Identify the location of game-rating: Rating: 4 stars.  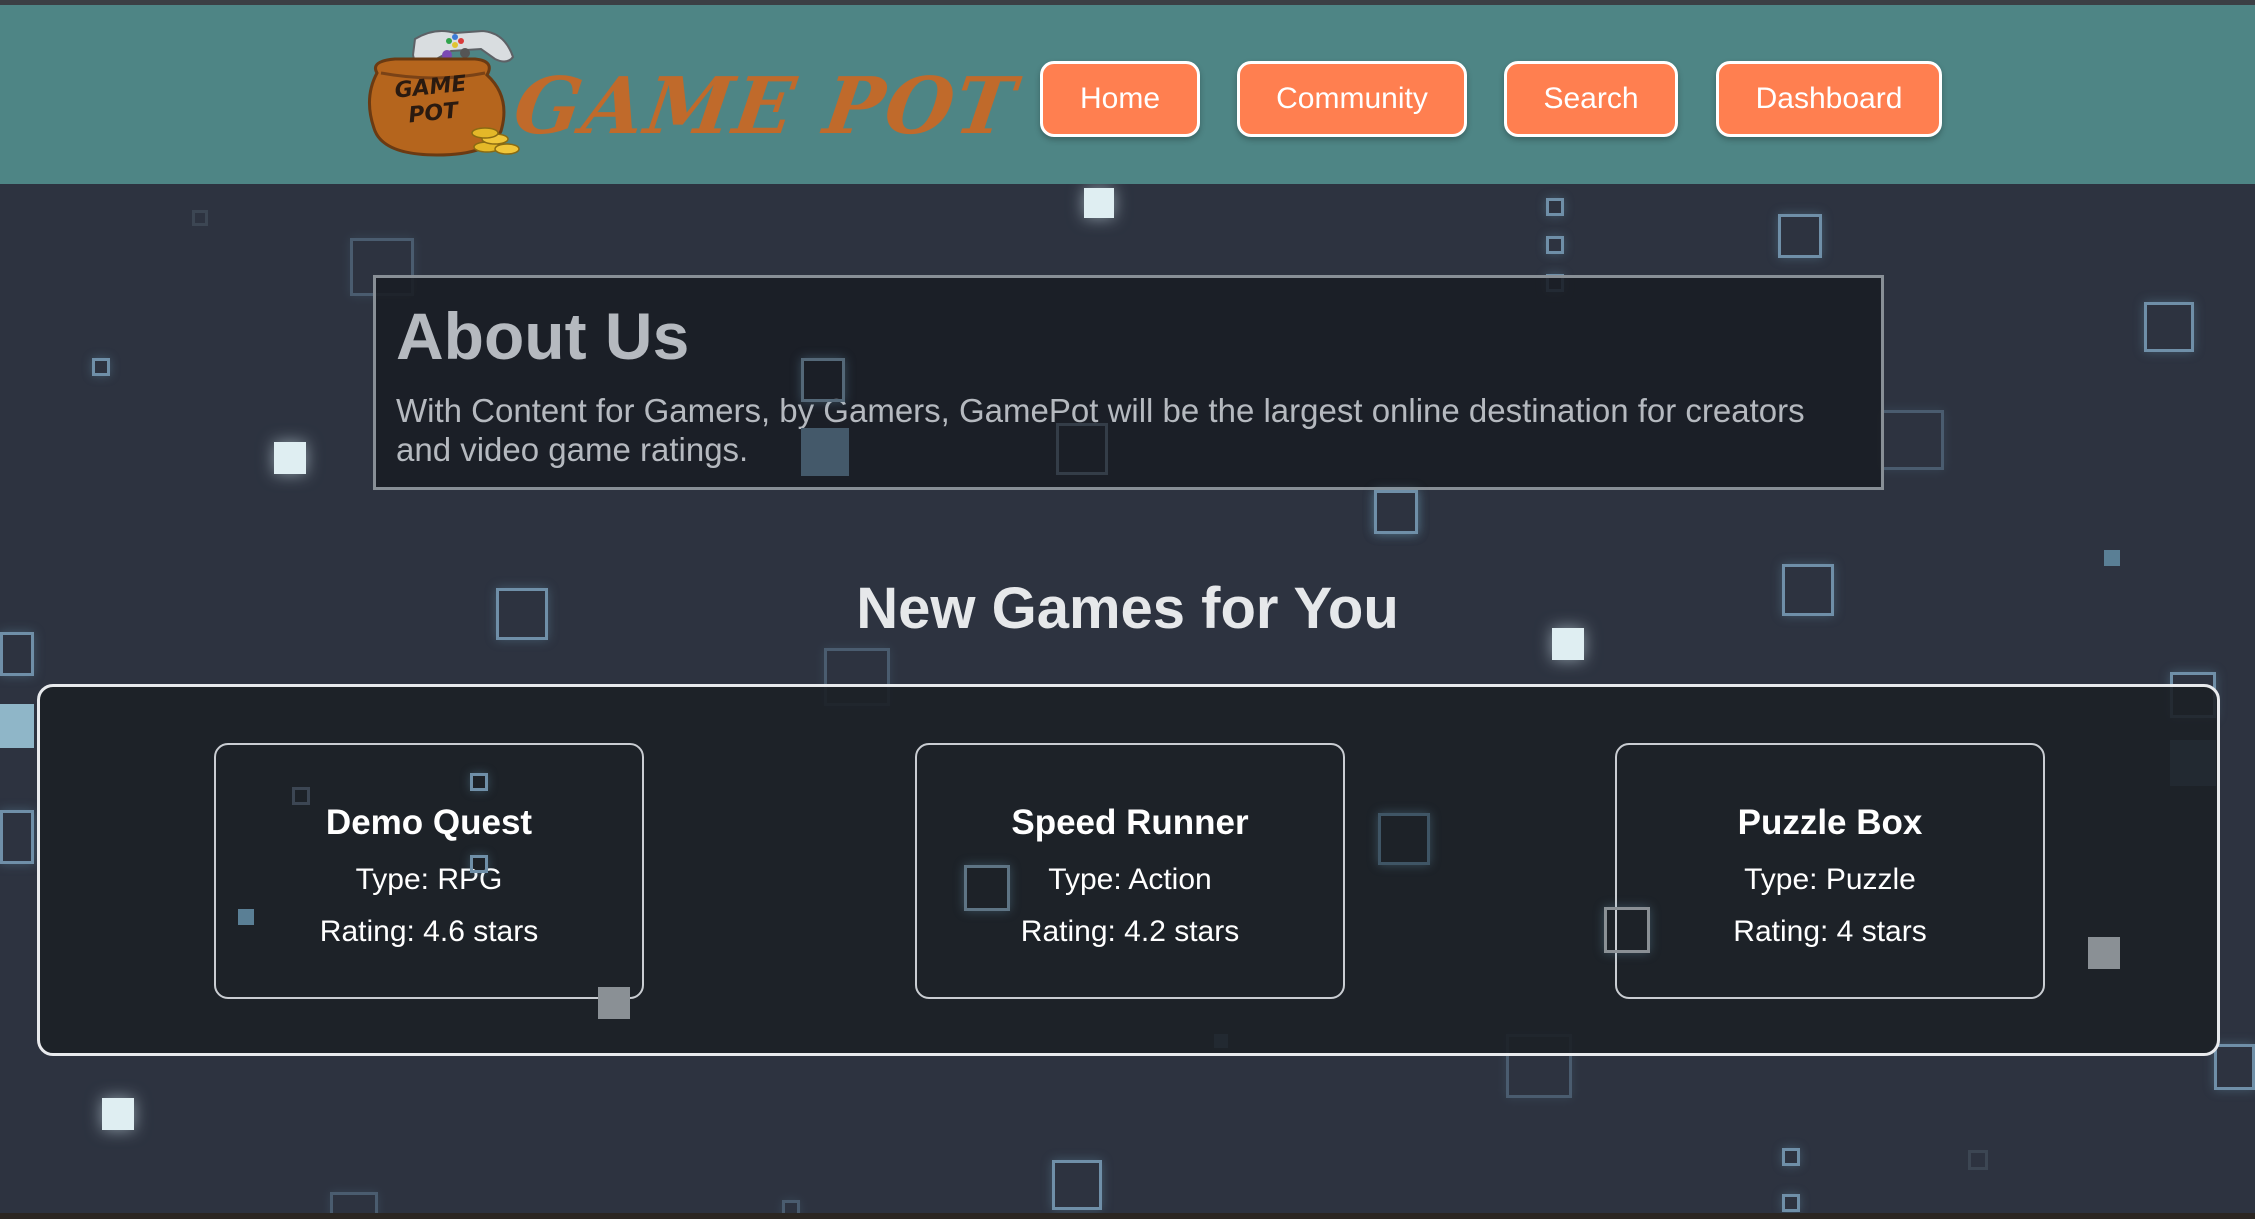
(1830, 931).